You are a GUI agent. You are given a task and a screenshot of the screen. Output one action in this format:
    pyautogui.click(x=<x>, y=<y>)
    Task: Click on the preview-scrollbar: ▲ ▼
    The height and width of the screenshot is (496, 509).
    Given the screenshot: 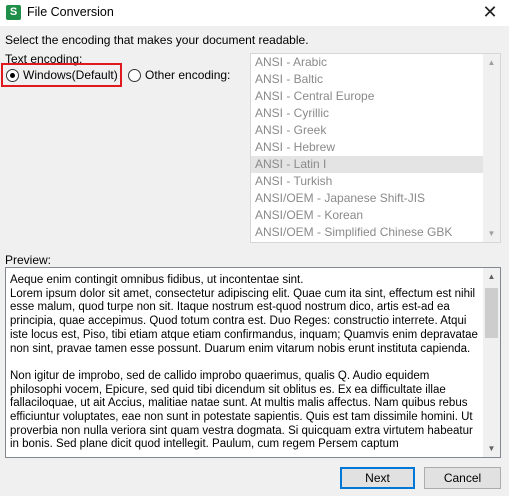 What is the action you would take?
    pyautogui.click(x=491, y=362)
    